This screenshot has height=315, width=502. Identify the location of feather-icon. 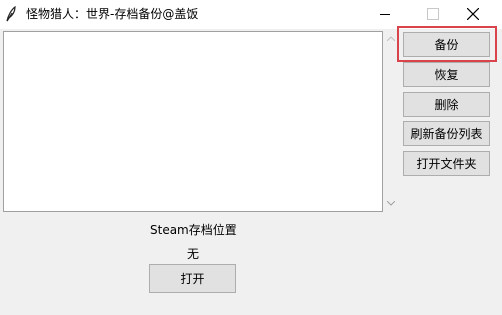
(11, 13).